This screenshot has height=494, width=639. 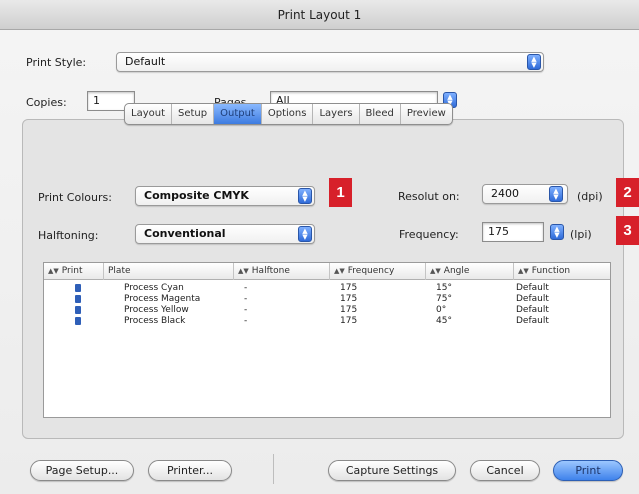 I want to click on resolution-value: 2400, so click(x=505, y=193).